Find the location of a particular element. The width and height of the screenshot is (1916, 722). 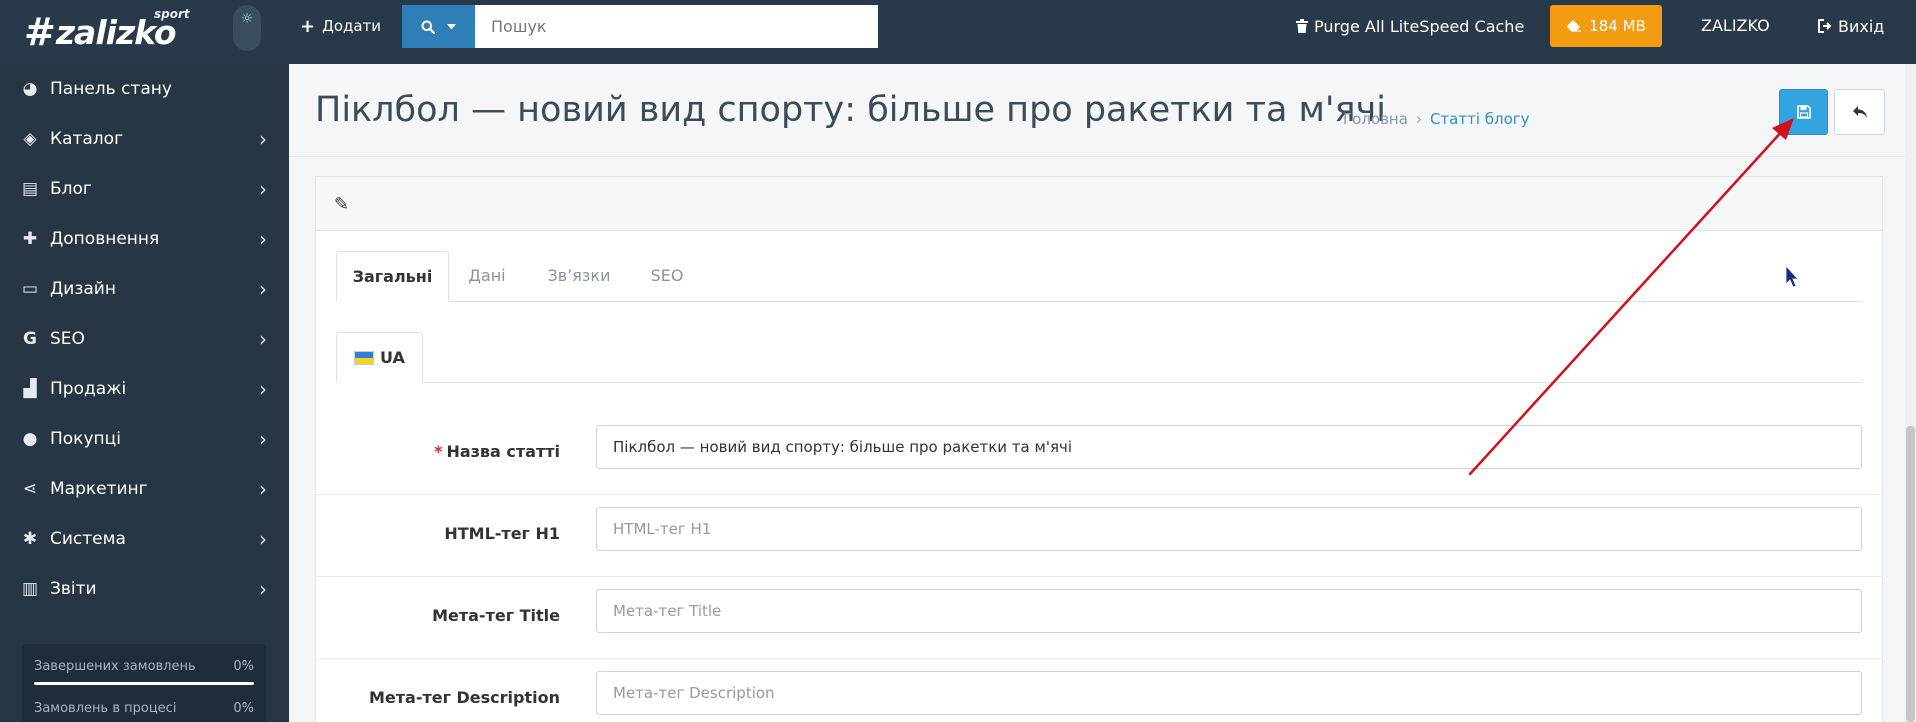

logout-icon is located at coordinates (1825, 26).